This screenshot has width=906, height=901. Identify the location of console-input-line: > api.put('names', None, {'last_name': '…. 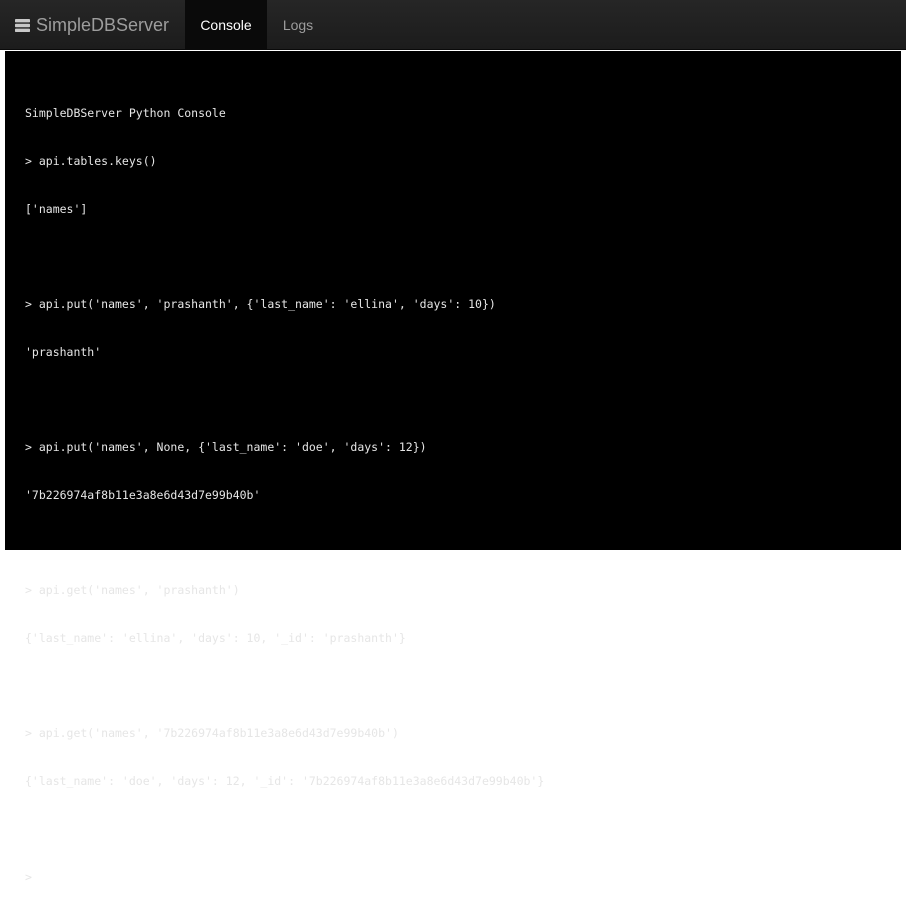
(226, 447).